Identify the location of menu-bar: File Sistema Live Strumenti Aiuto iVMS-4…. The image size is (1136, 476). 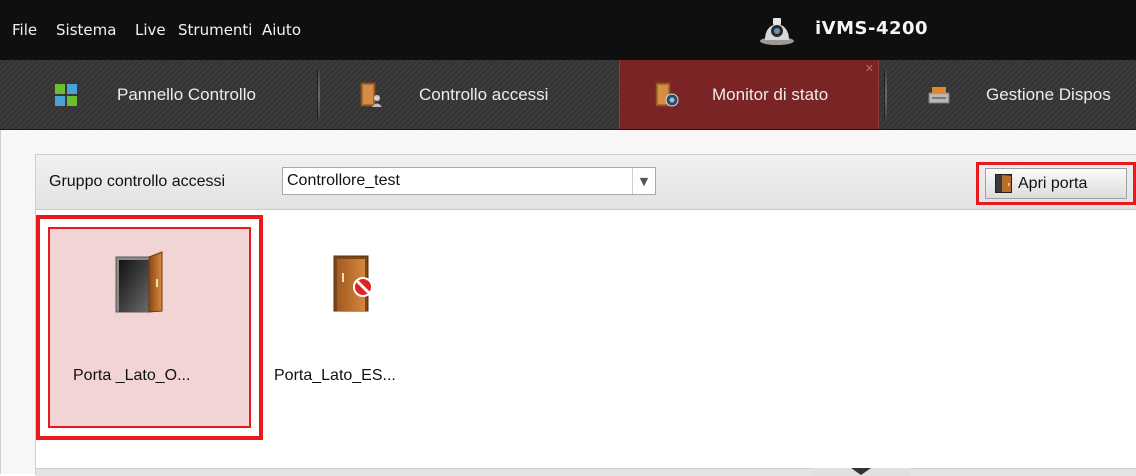
(568, 30).